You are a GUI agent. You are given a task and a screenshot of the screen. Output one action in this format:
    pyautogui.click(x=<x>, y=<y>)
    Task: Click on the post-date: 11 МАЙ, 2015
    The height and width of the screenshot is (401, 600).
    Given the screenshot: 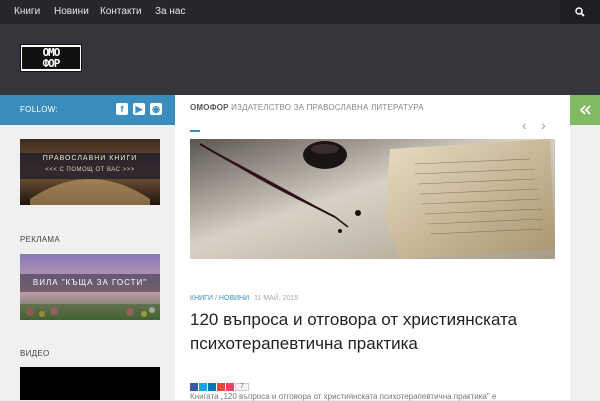 What is the action you would take?
    pyautogui.click(x=276, y=298)
    